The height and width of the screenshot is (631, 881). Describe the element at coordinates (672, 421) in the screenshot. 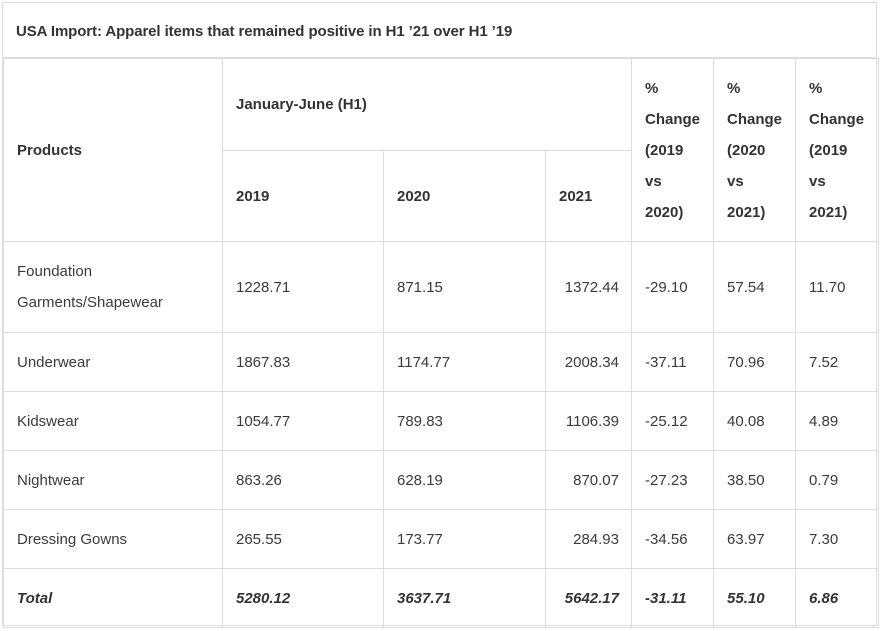

I see `change-2019-2020-cell: -25.12` at that location.